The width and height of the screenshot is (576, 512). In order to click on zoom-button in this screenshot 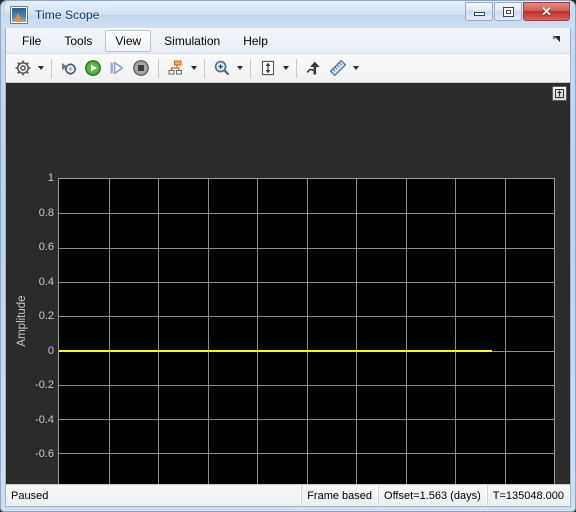, I will do `click(222, 68)`.